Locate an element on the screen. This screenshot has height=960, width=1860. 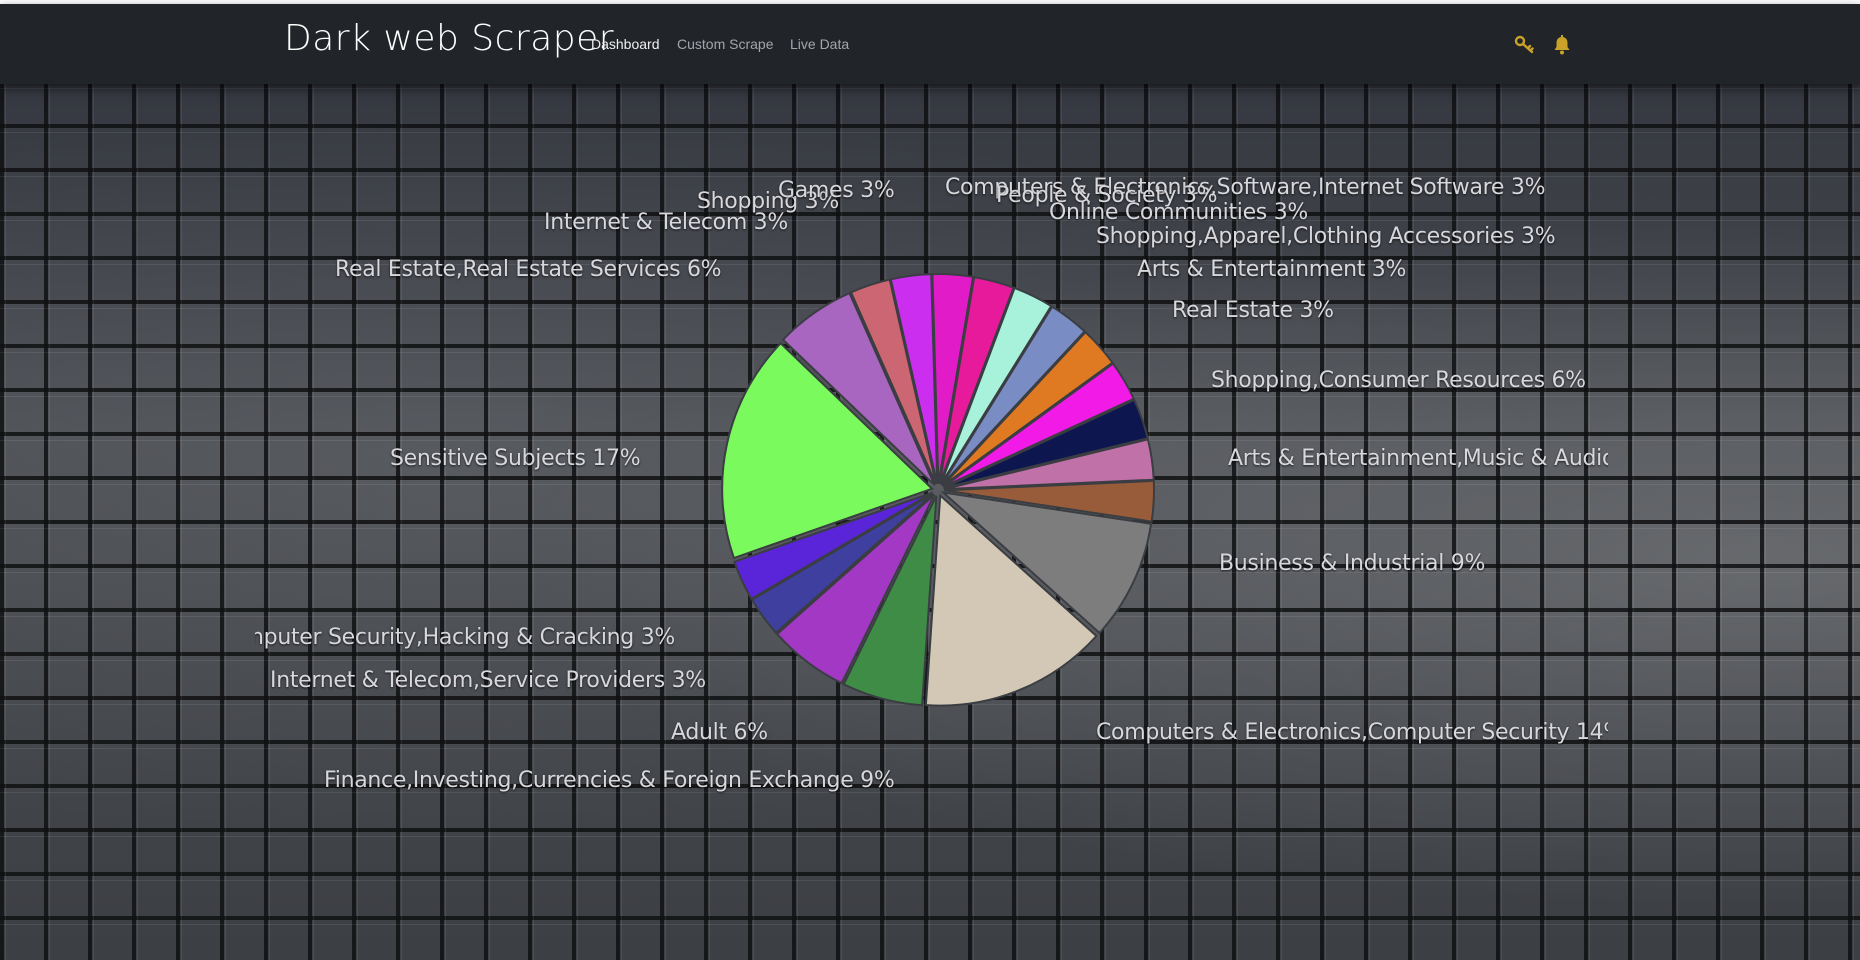
nav-live-data: Live Data is located at coordinates (819, 44).